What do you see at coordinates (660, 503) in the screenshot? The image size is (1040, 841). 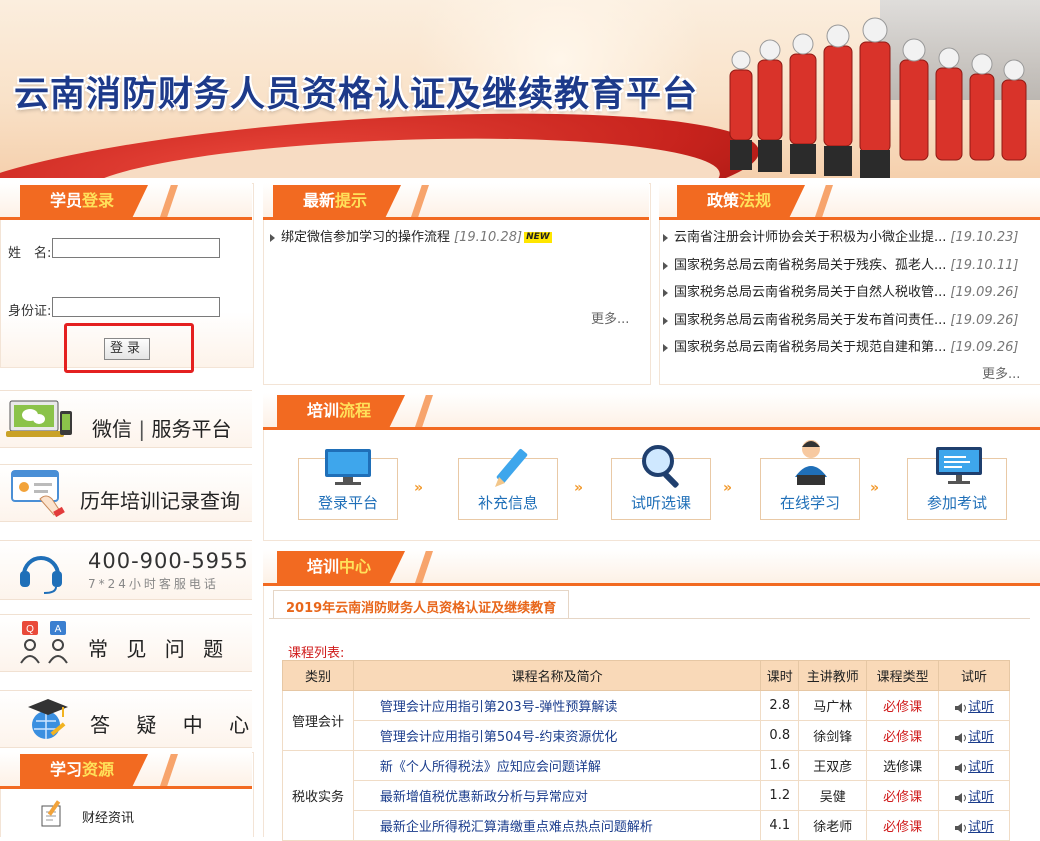 I see `step-label: 试听选课` at bounding box center [660, 503].